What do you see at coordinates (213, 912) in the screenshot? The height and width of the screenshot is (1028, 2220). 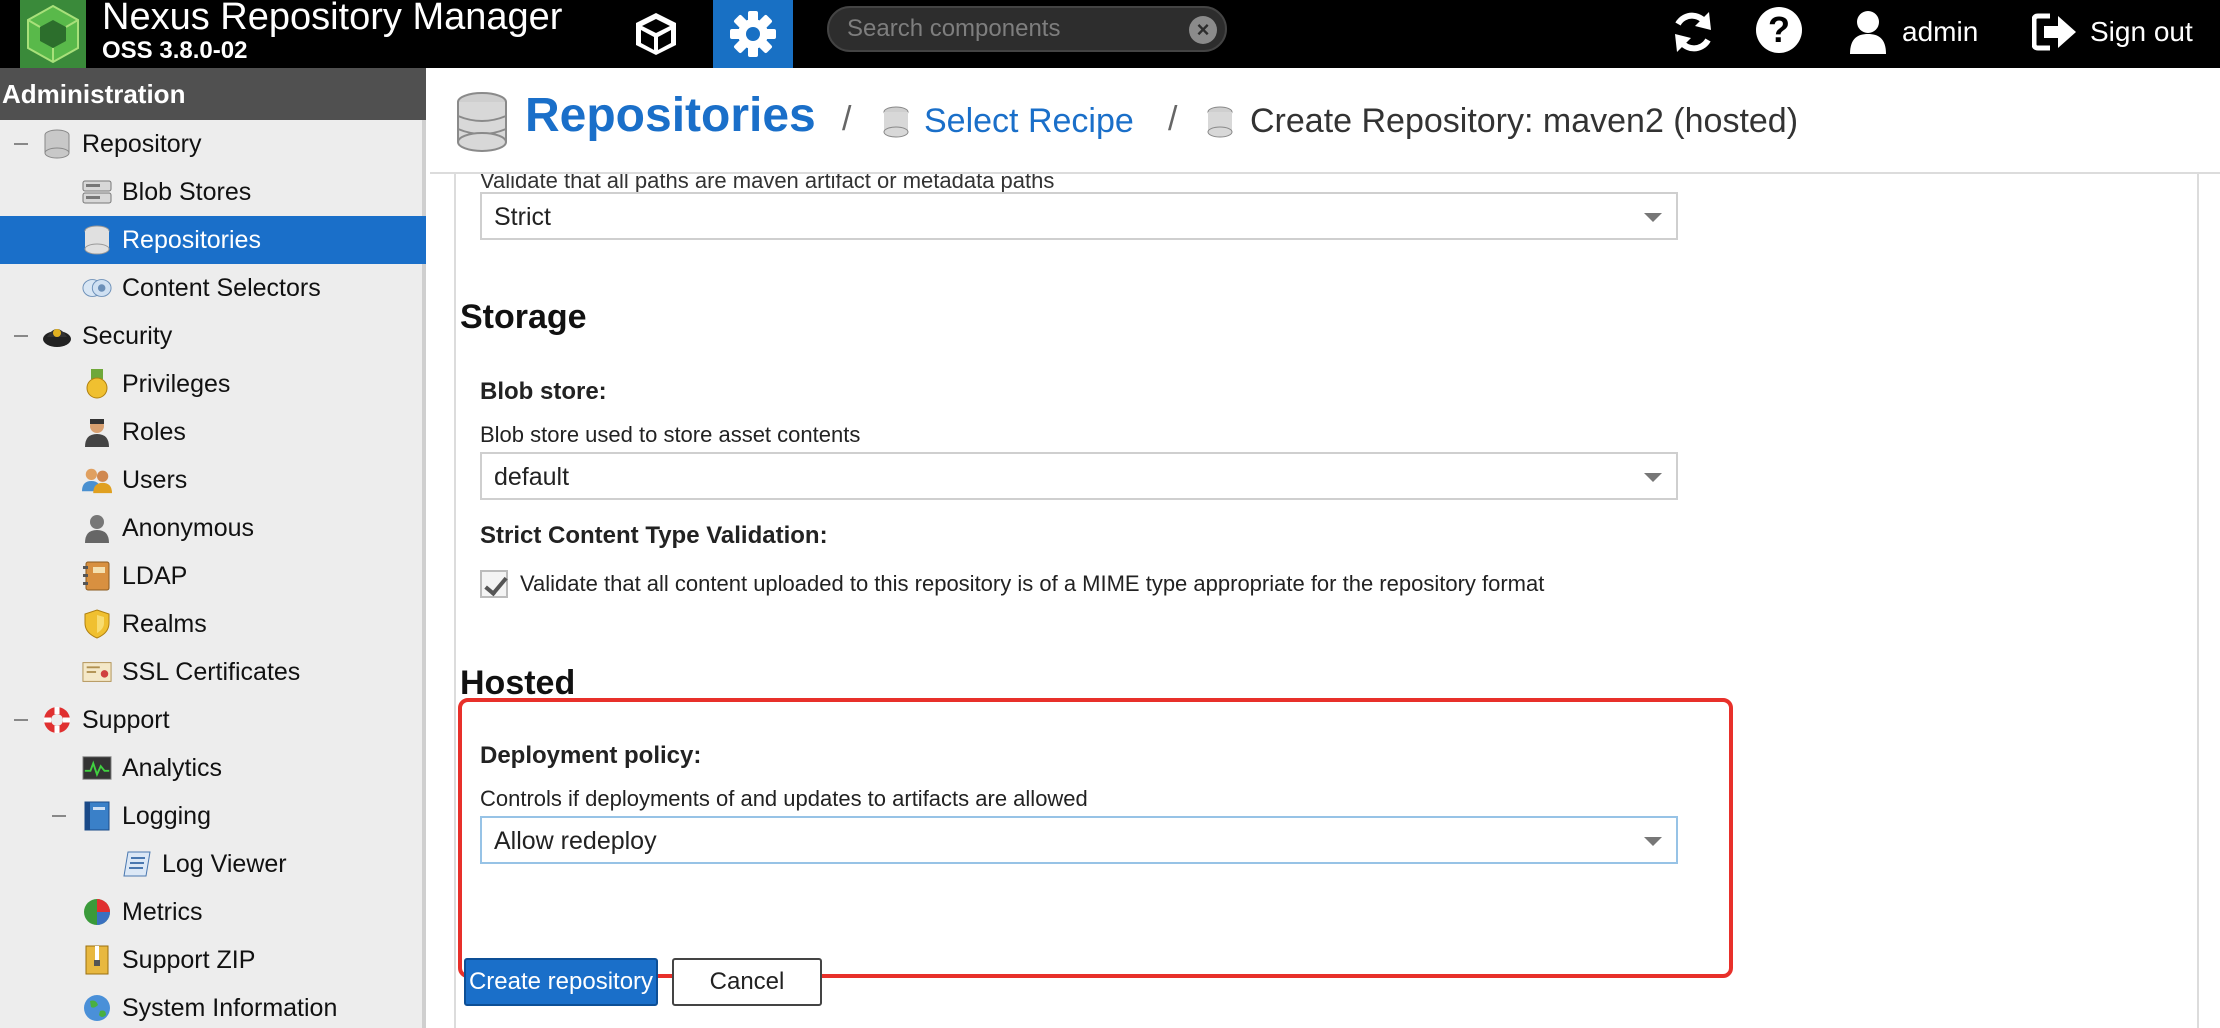 I see `sidebar-item-metrics: Metrics` at bounding box center [213, 912].